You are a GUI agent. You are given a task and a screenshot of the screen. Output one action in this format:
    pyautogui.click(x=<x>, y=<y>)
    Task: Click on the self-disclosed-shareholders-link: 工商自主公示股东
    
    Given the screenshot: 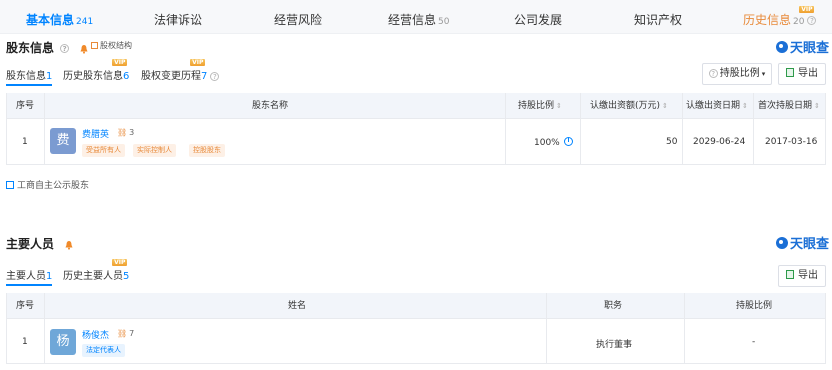 What is the action you would take?
    pyautogui.click(x=47, y=184)
    